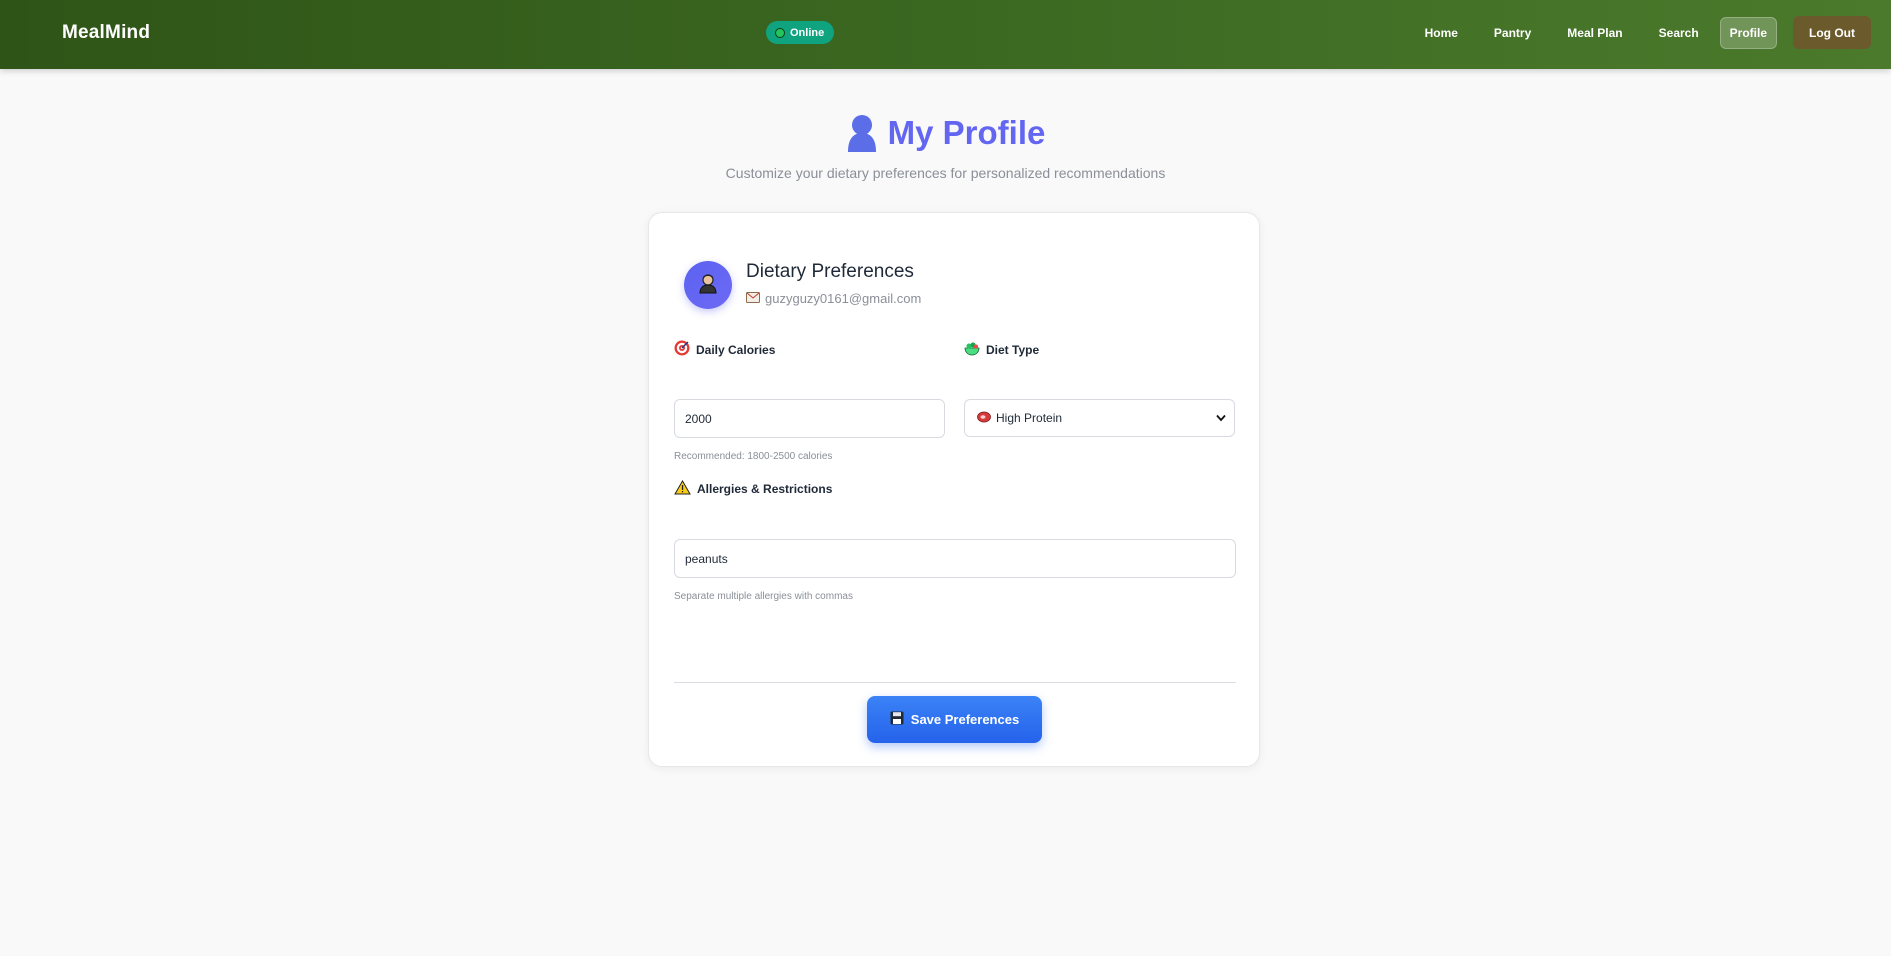 Image resolution: width=1891 pixels, height=956 pixels. I want to click on avatar, so click(708, 285).